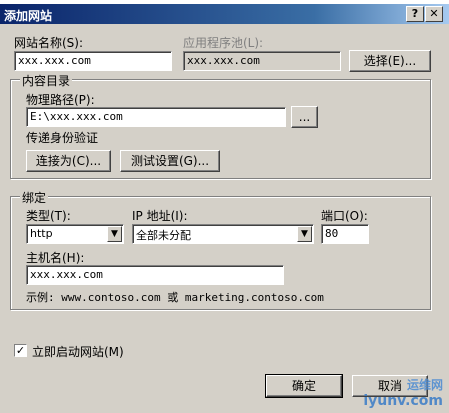  I want to click on ip-address-value: 全部未分配, so click(163, 235).